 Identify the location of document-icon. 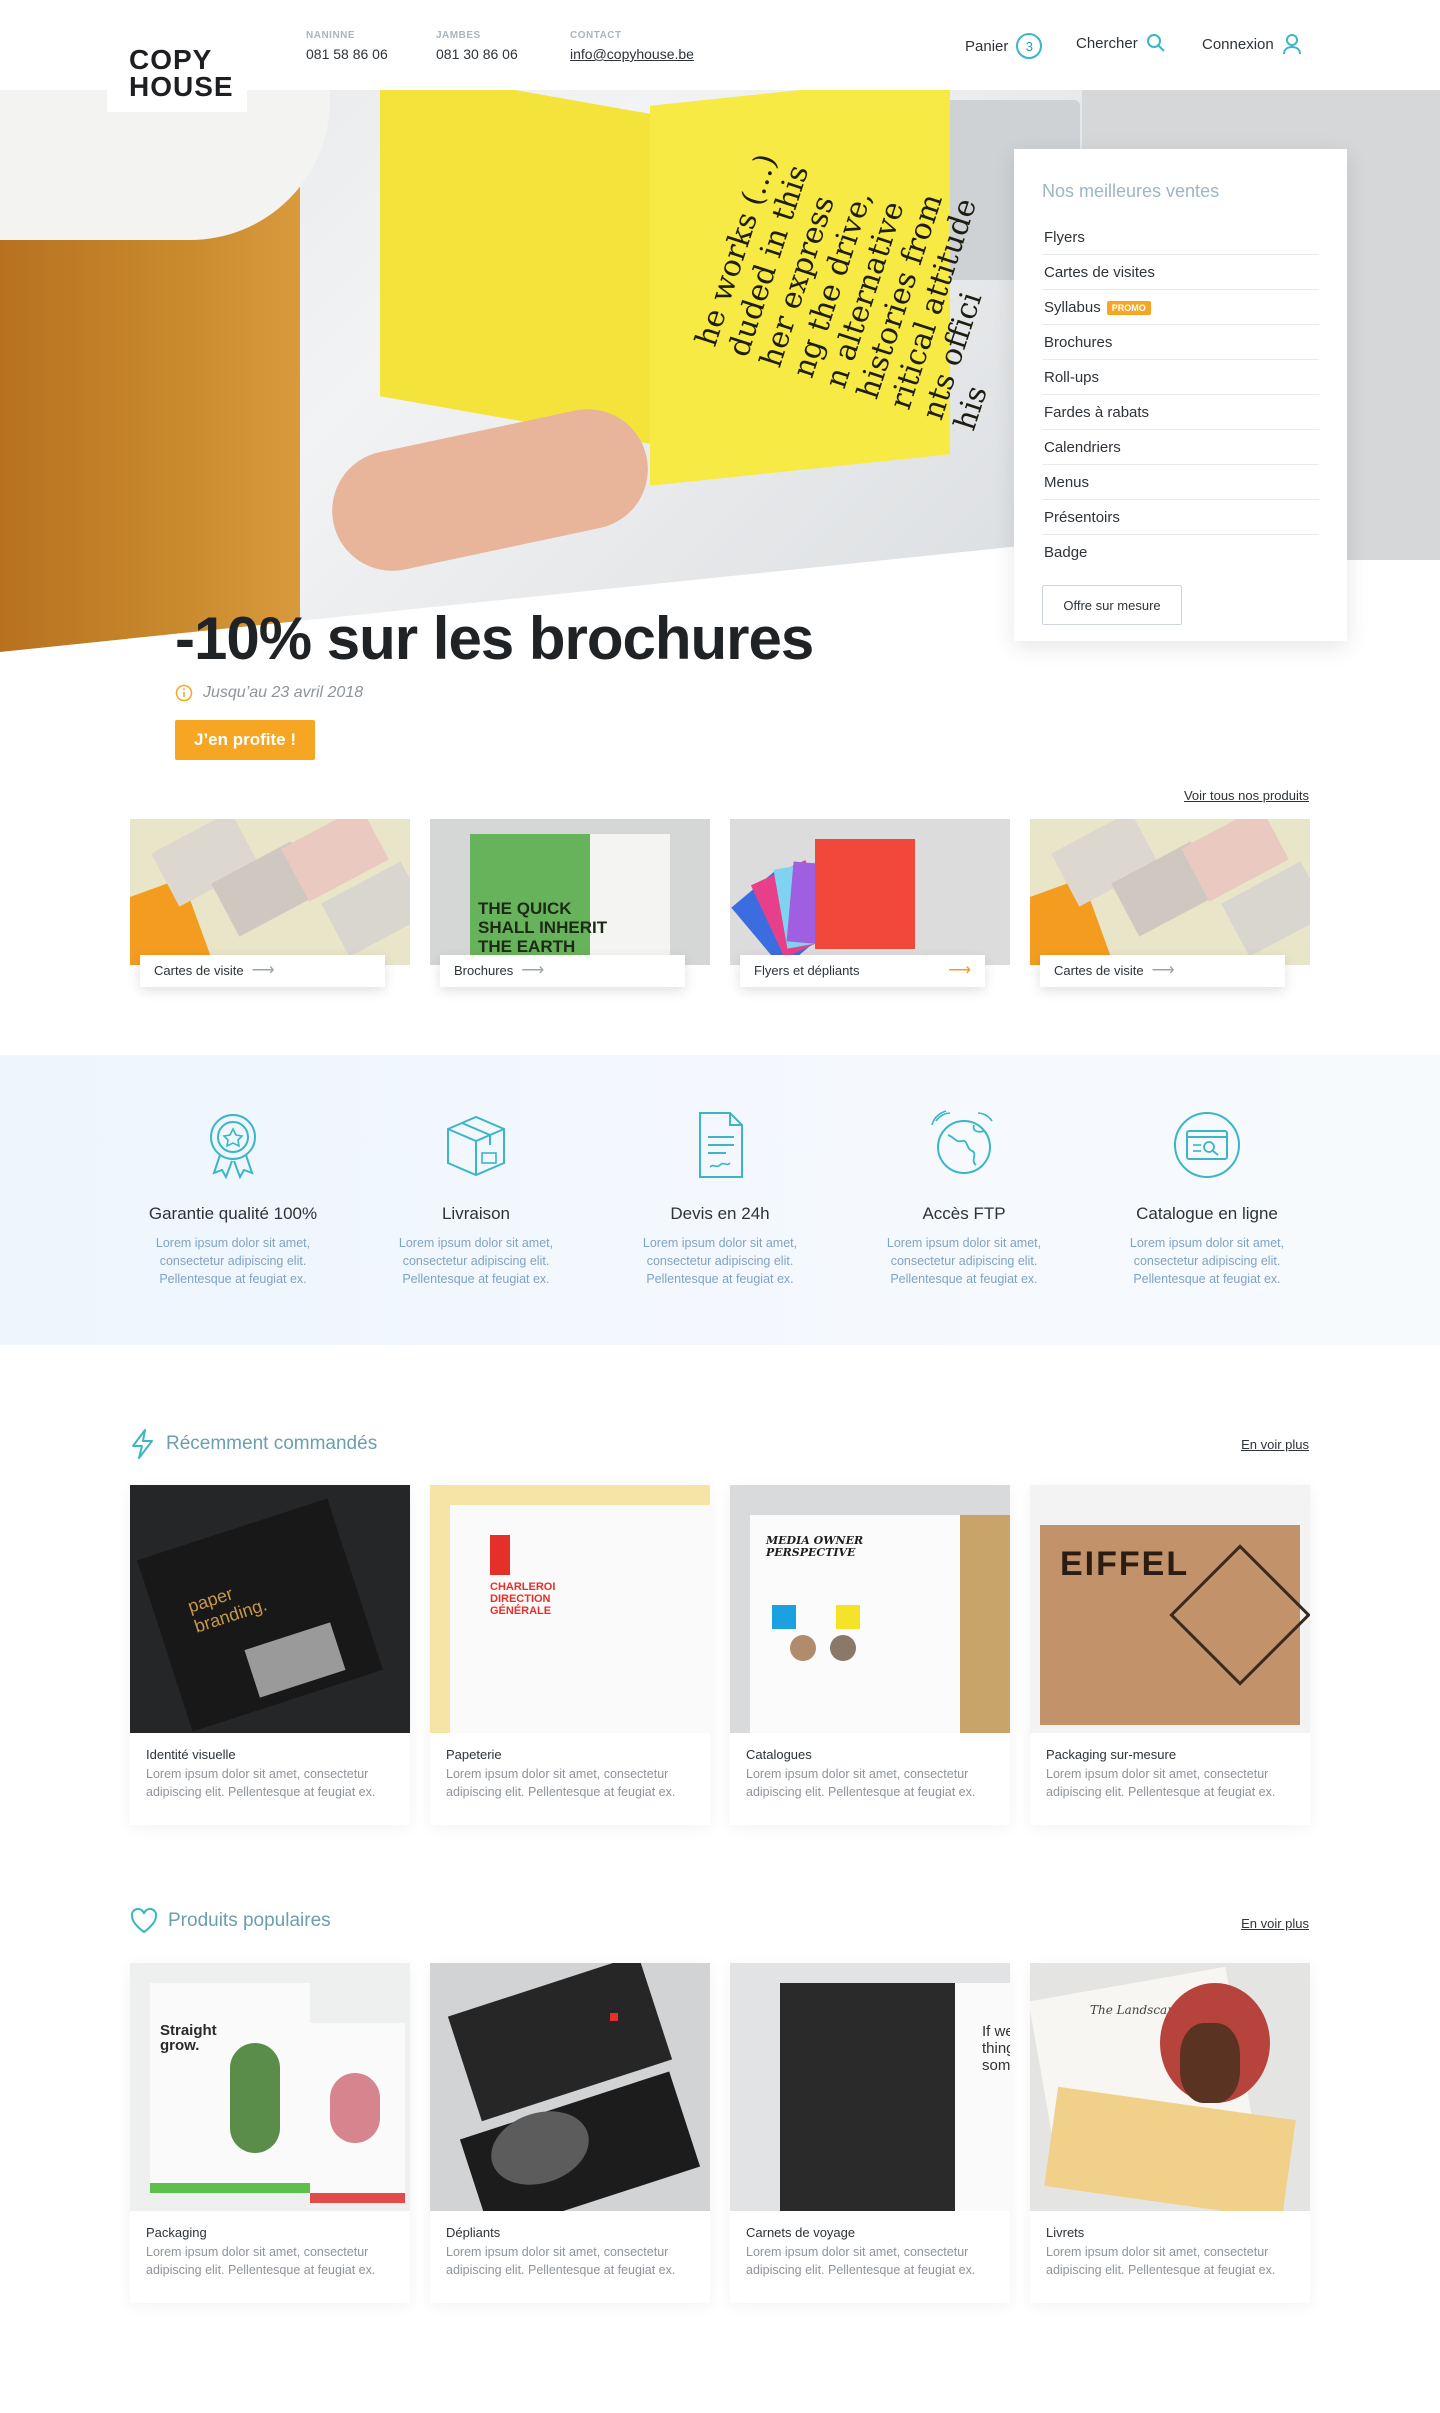
(721, 1145).